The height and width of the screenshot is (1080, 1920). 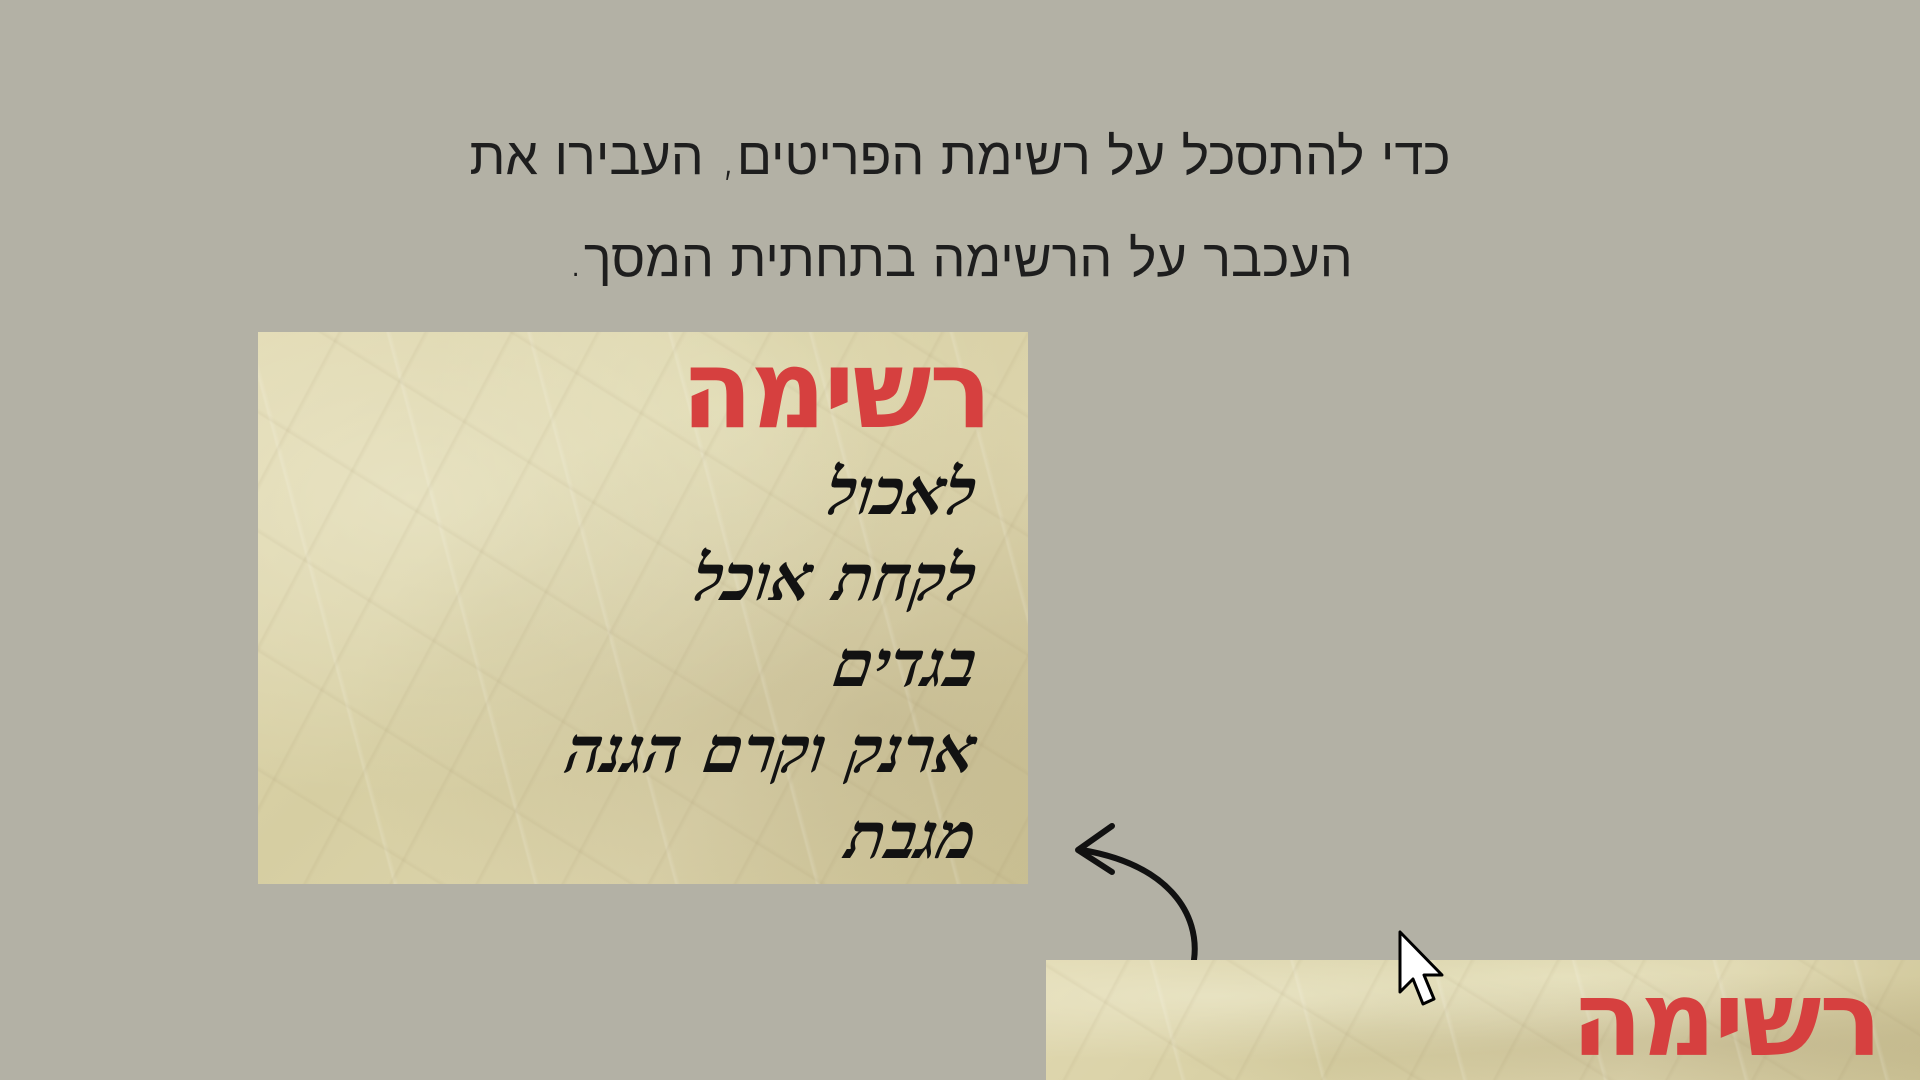 What do you see at coordinates (1483, 1020) in the screenshot?
I see `collapsed-list-tab: רשימה` at bounding box center [1483, 1020].